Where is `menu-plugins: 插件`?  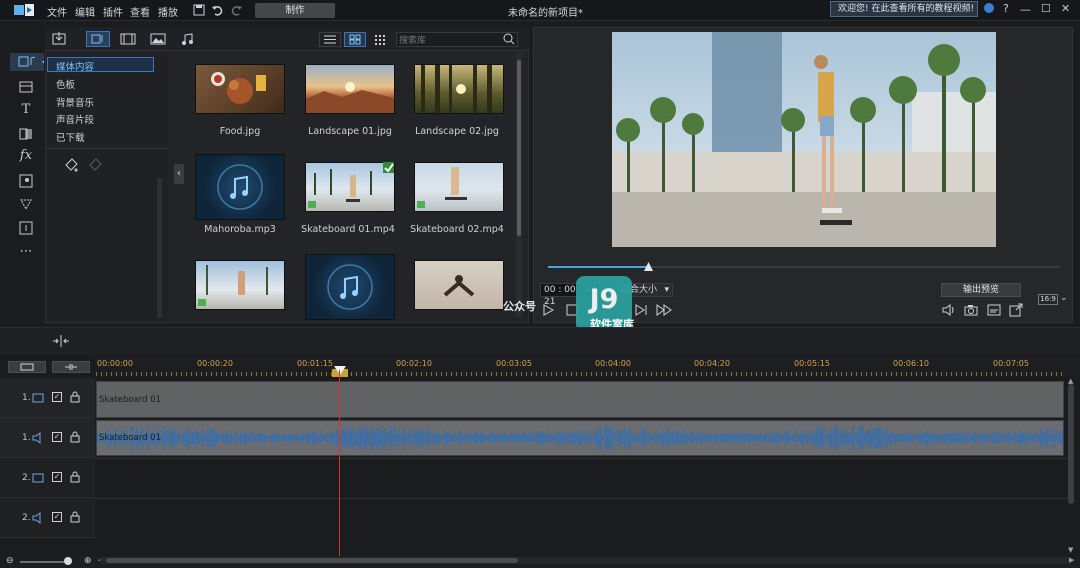 menu-plugins: 插件 is located at coordinates (113, 11).